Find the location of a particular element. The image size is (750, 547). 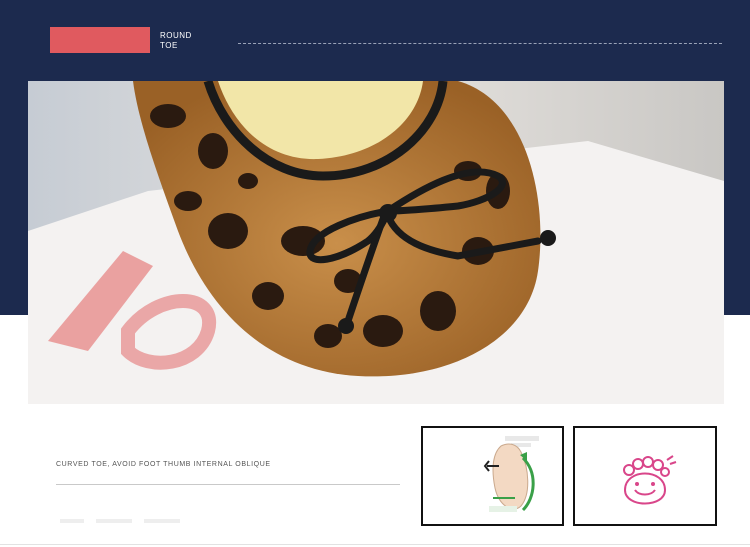

faint-subtext is located at coordinates (120, 521).